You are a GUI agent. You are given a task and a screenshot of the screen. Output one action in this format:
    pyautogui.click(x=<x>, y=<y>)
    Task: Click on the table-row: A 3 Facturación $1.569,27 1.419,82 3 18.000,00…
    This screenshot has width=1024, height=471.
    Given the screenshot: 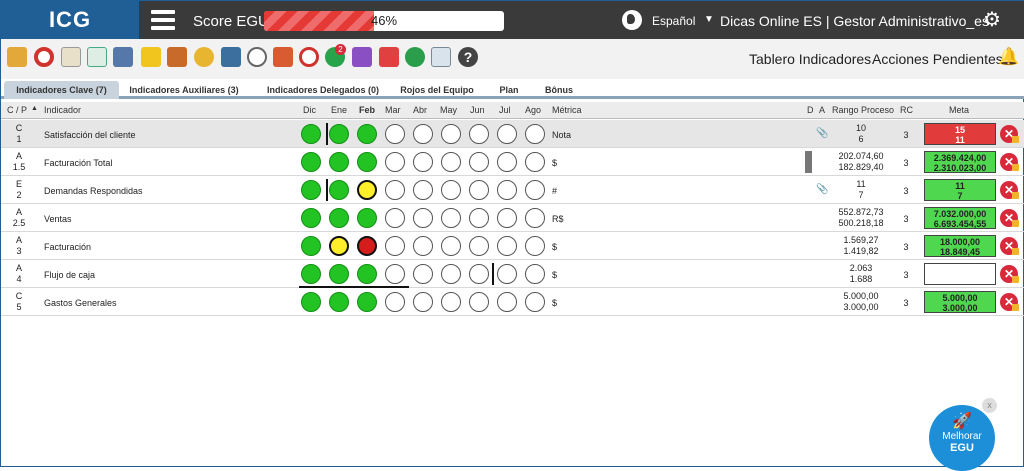 What is the action you would take?
    pyautogui.click(x=512, y=246)
    